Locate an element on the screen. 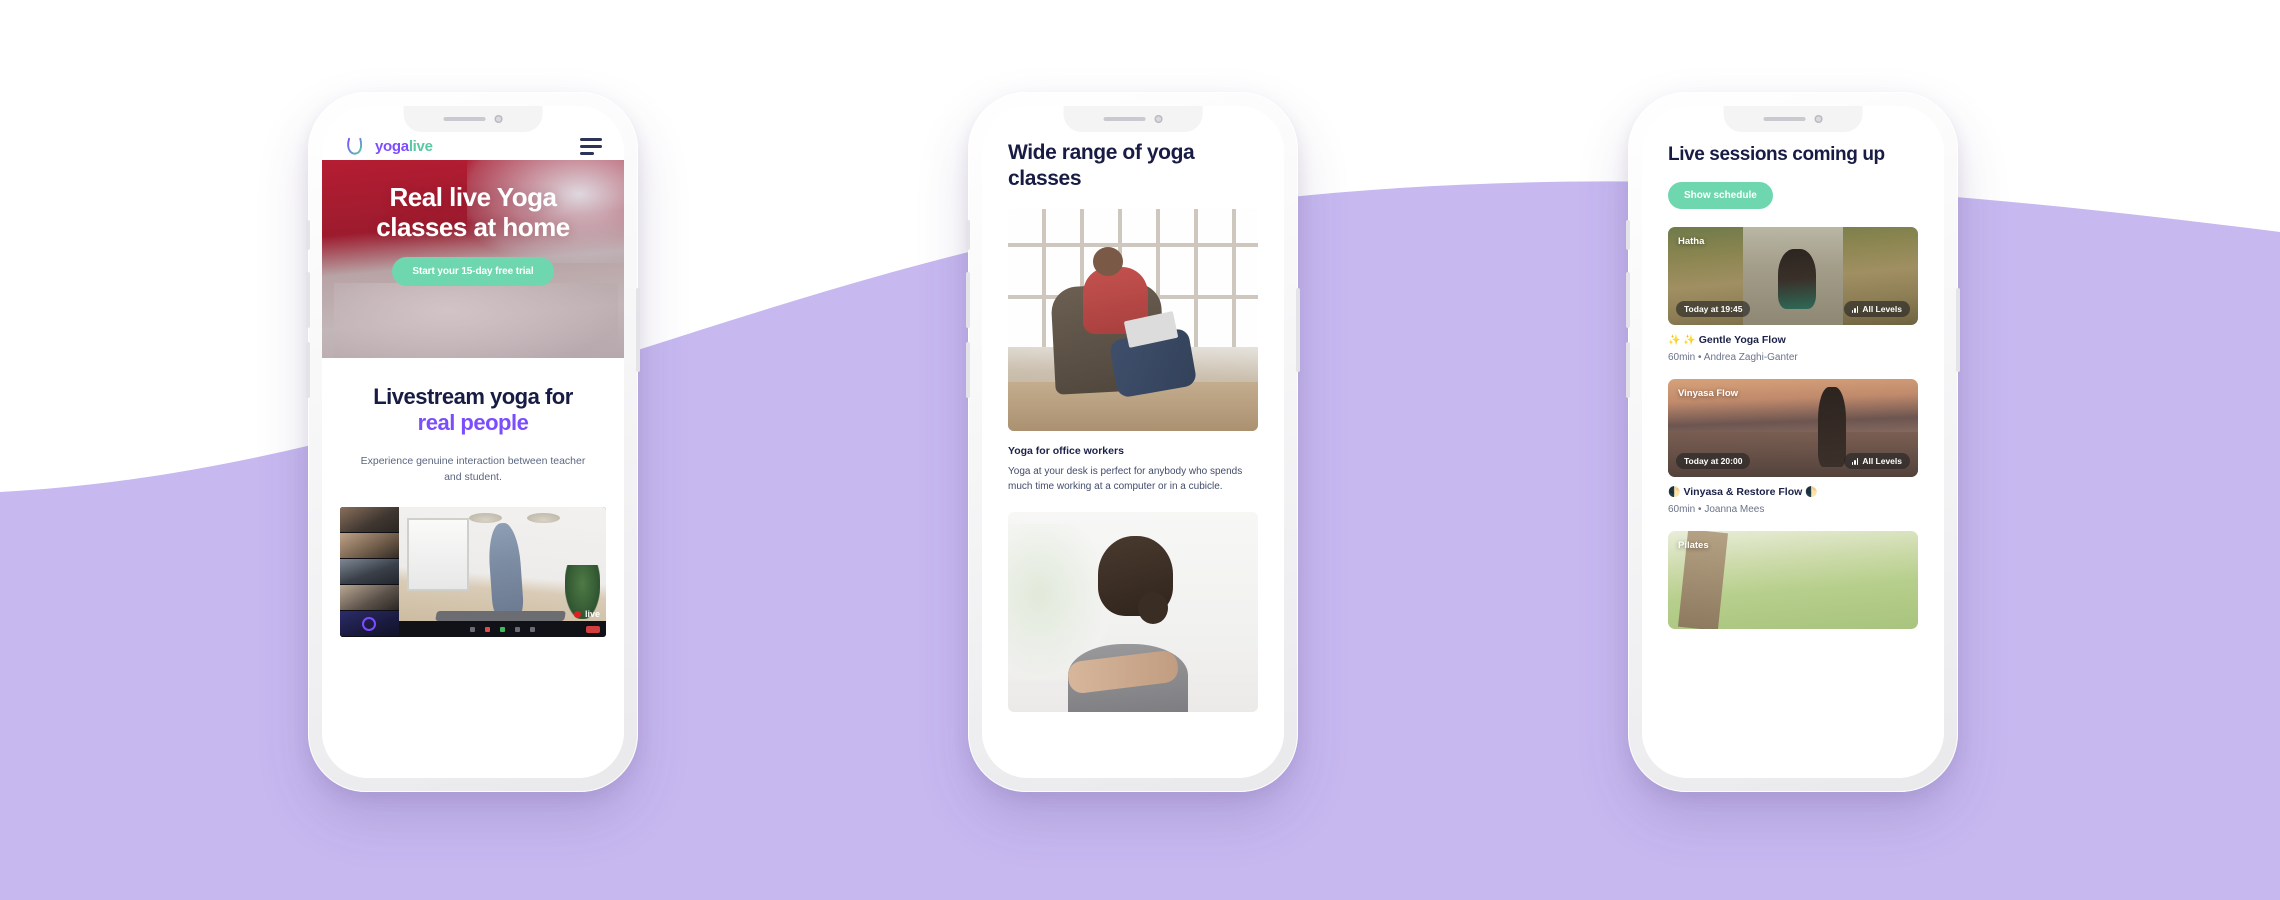  yoga-instructor-figure is located at coordinates (505, 569).